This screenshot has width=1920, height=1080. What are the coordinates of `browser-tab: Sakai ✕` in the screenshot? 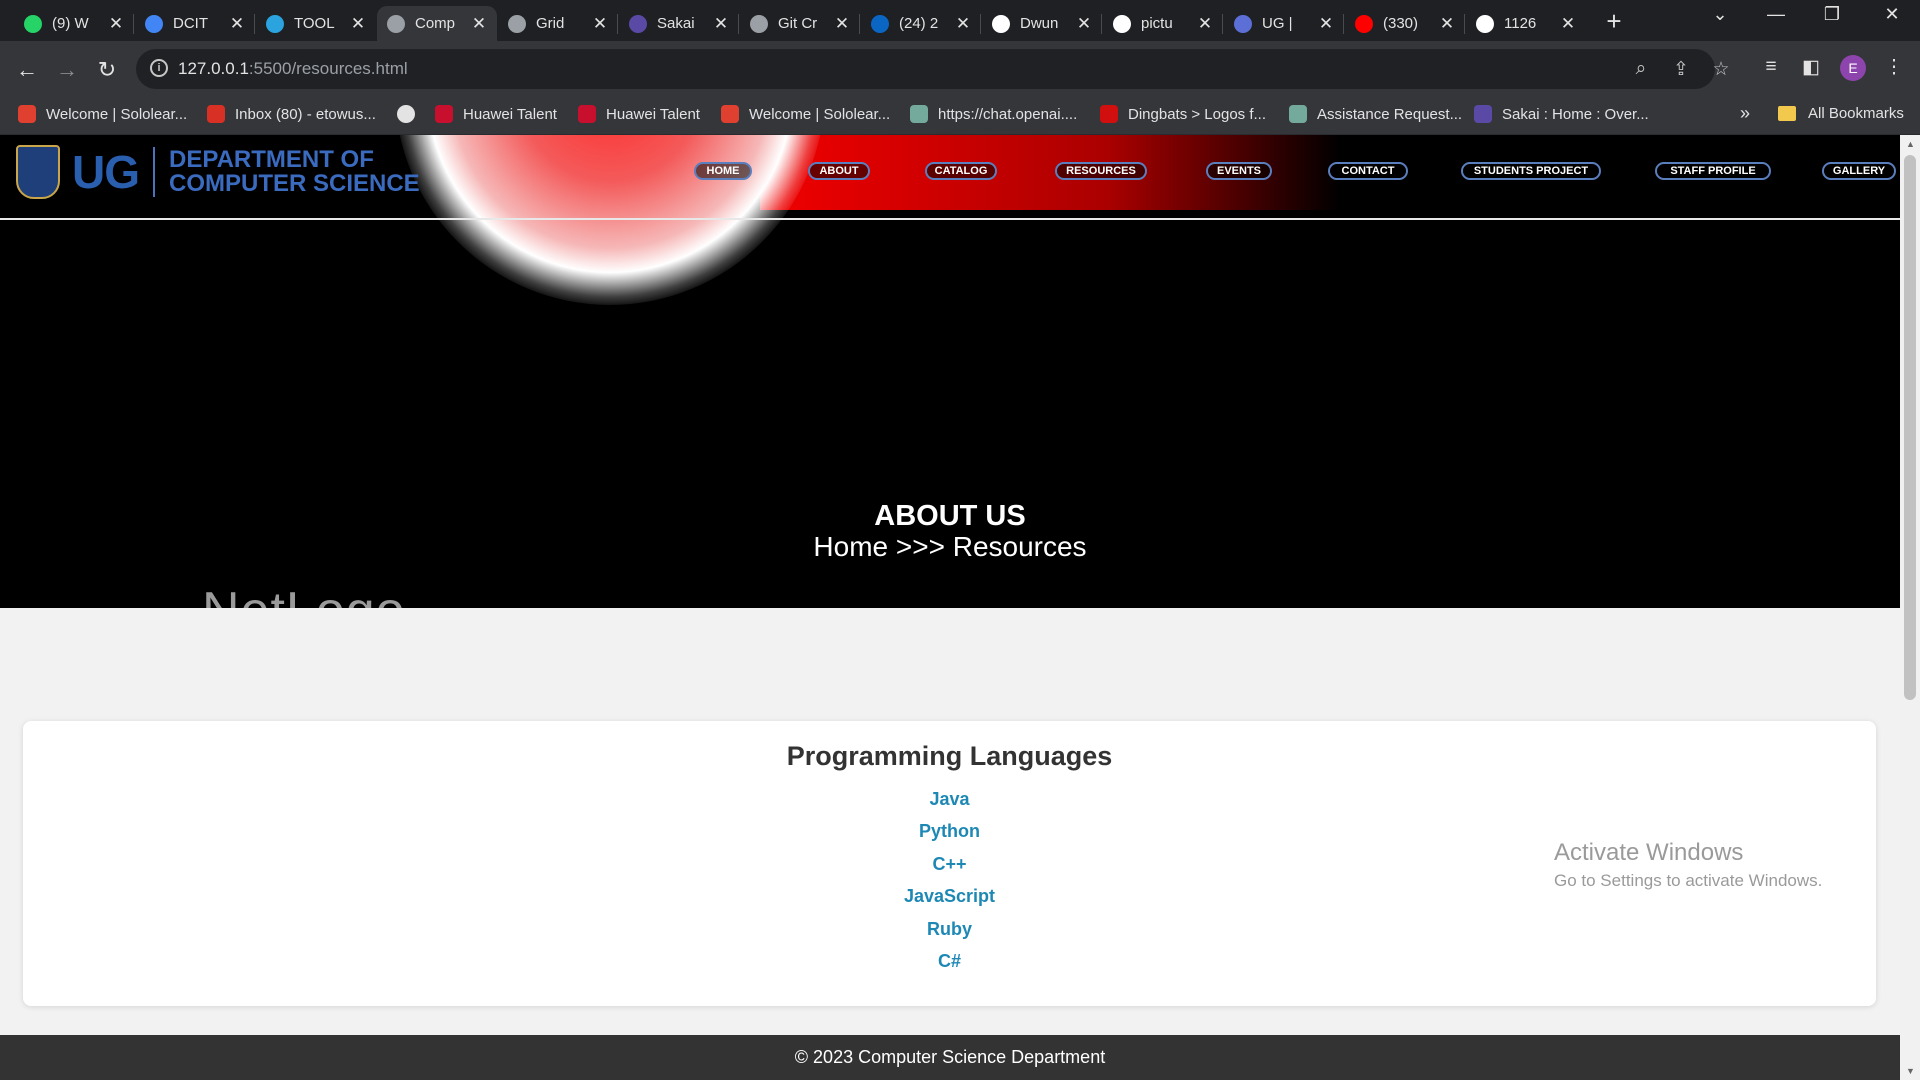 It's located at (679, 23).